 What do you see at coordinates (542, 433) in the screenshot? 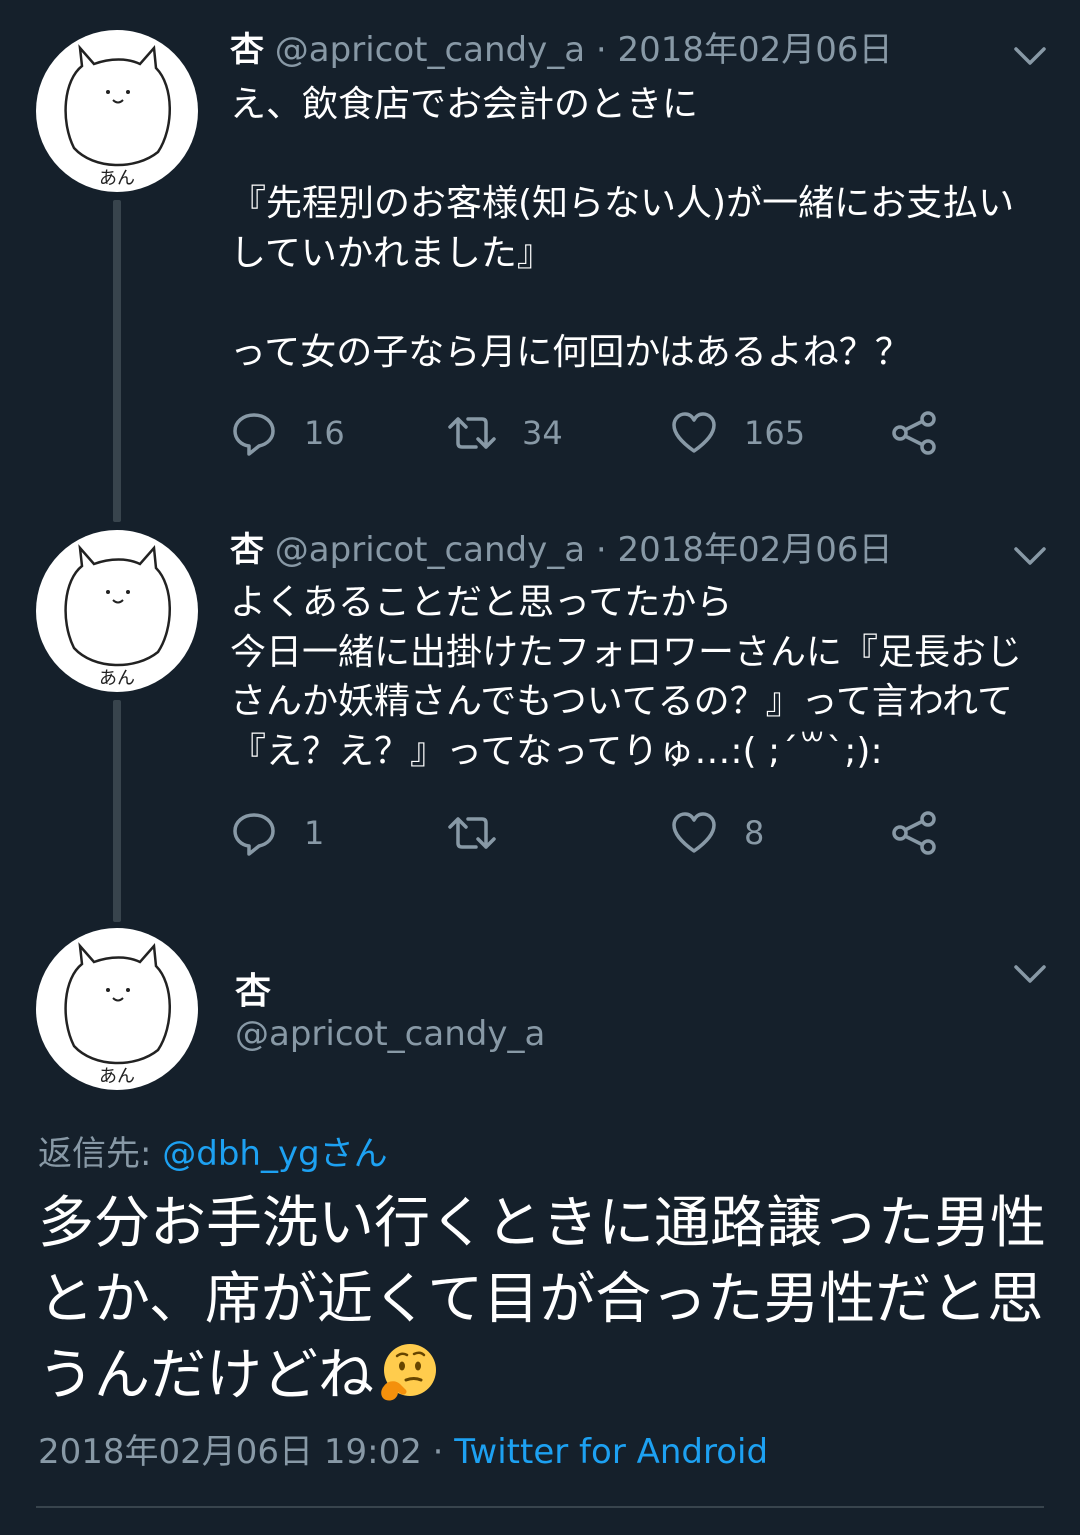
I see `retweet-count: 34` at bounding box center [542, 433].